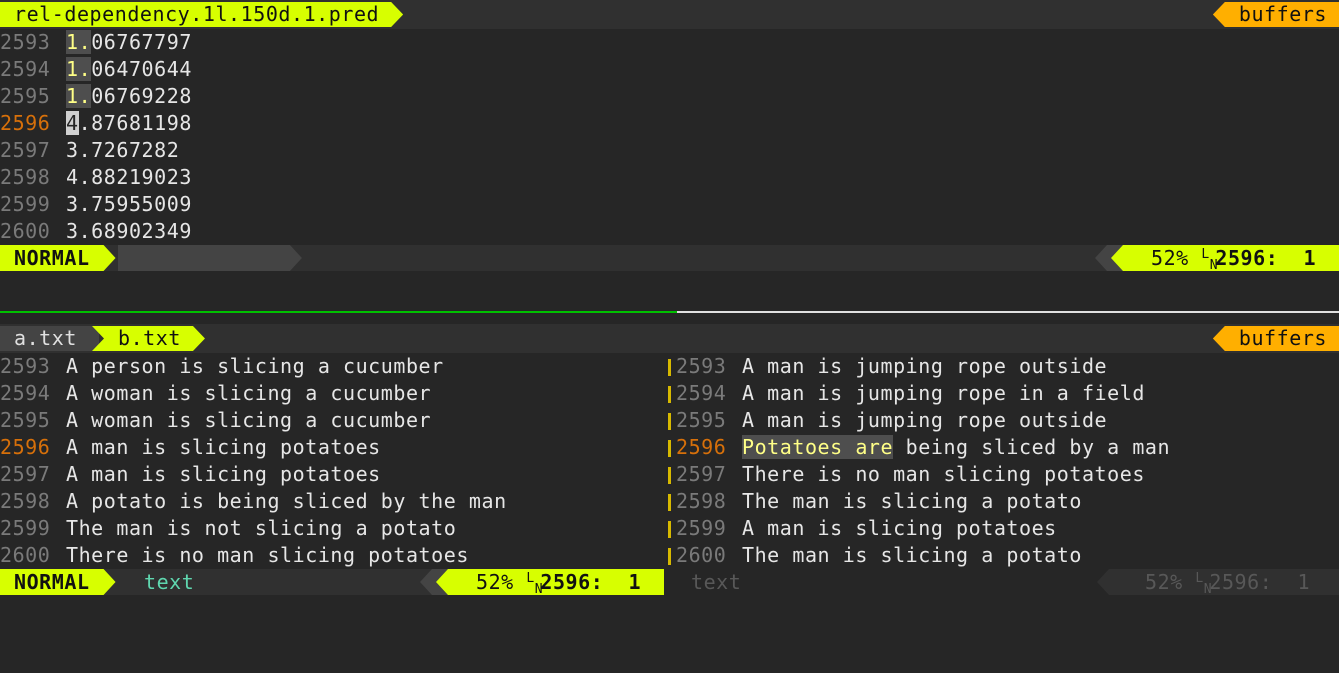 The image size is (1339, 673). What do you see at coordinates (669, 231) in the screenshot?
I see `editor-line: 2600 3.68902349` at bounding box center [669, 231].